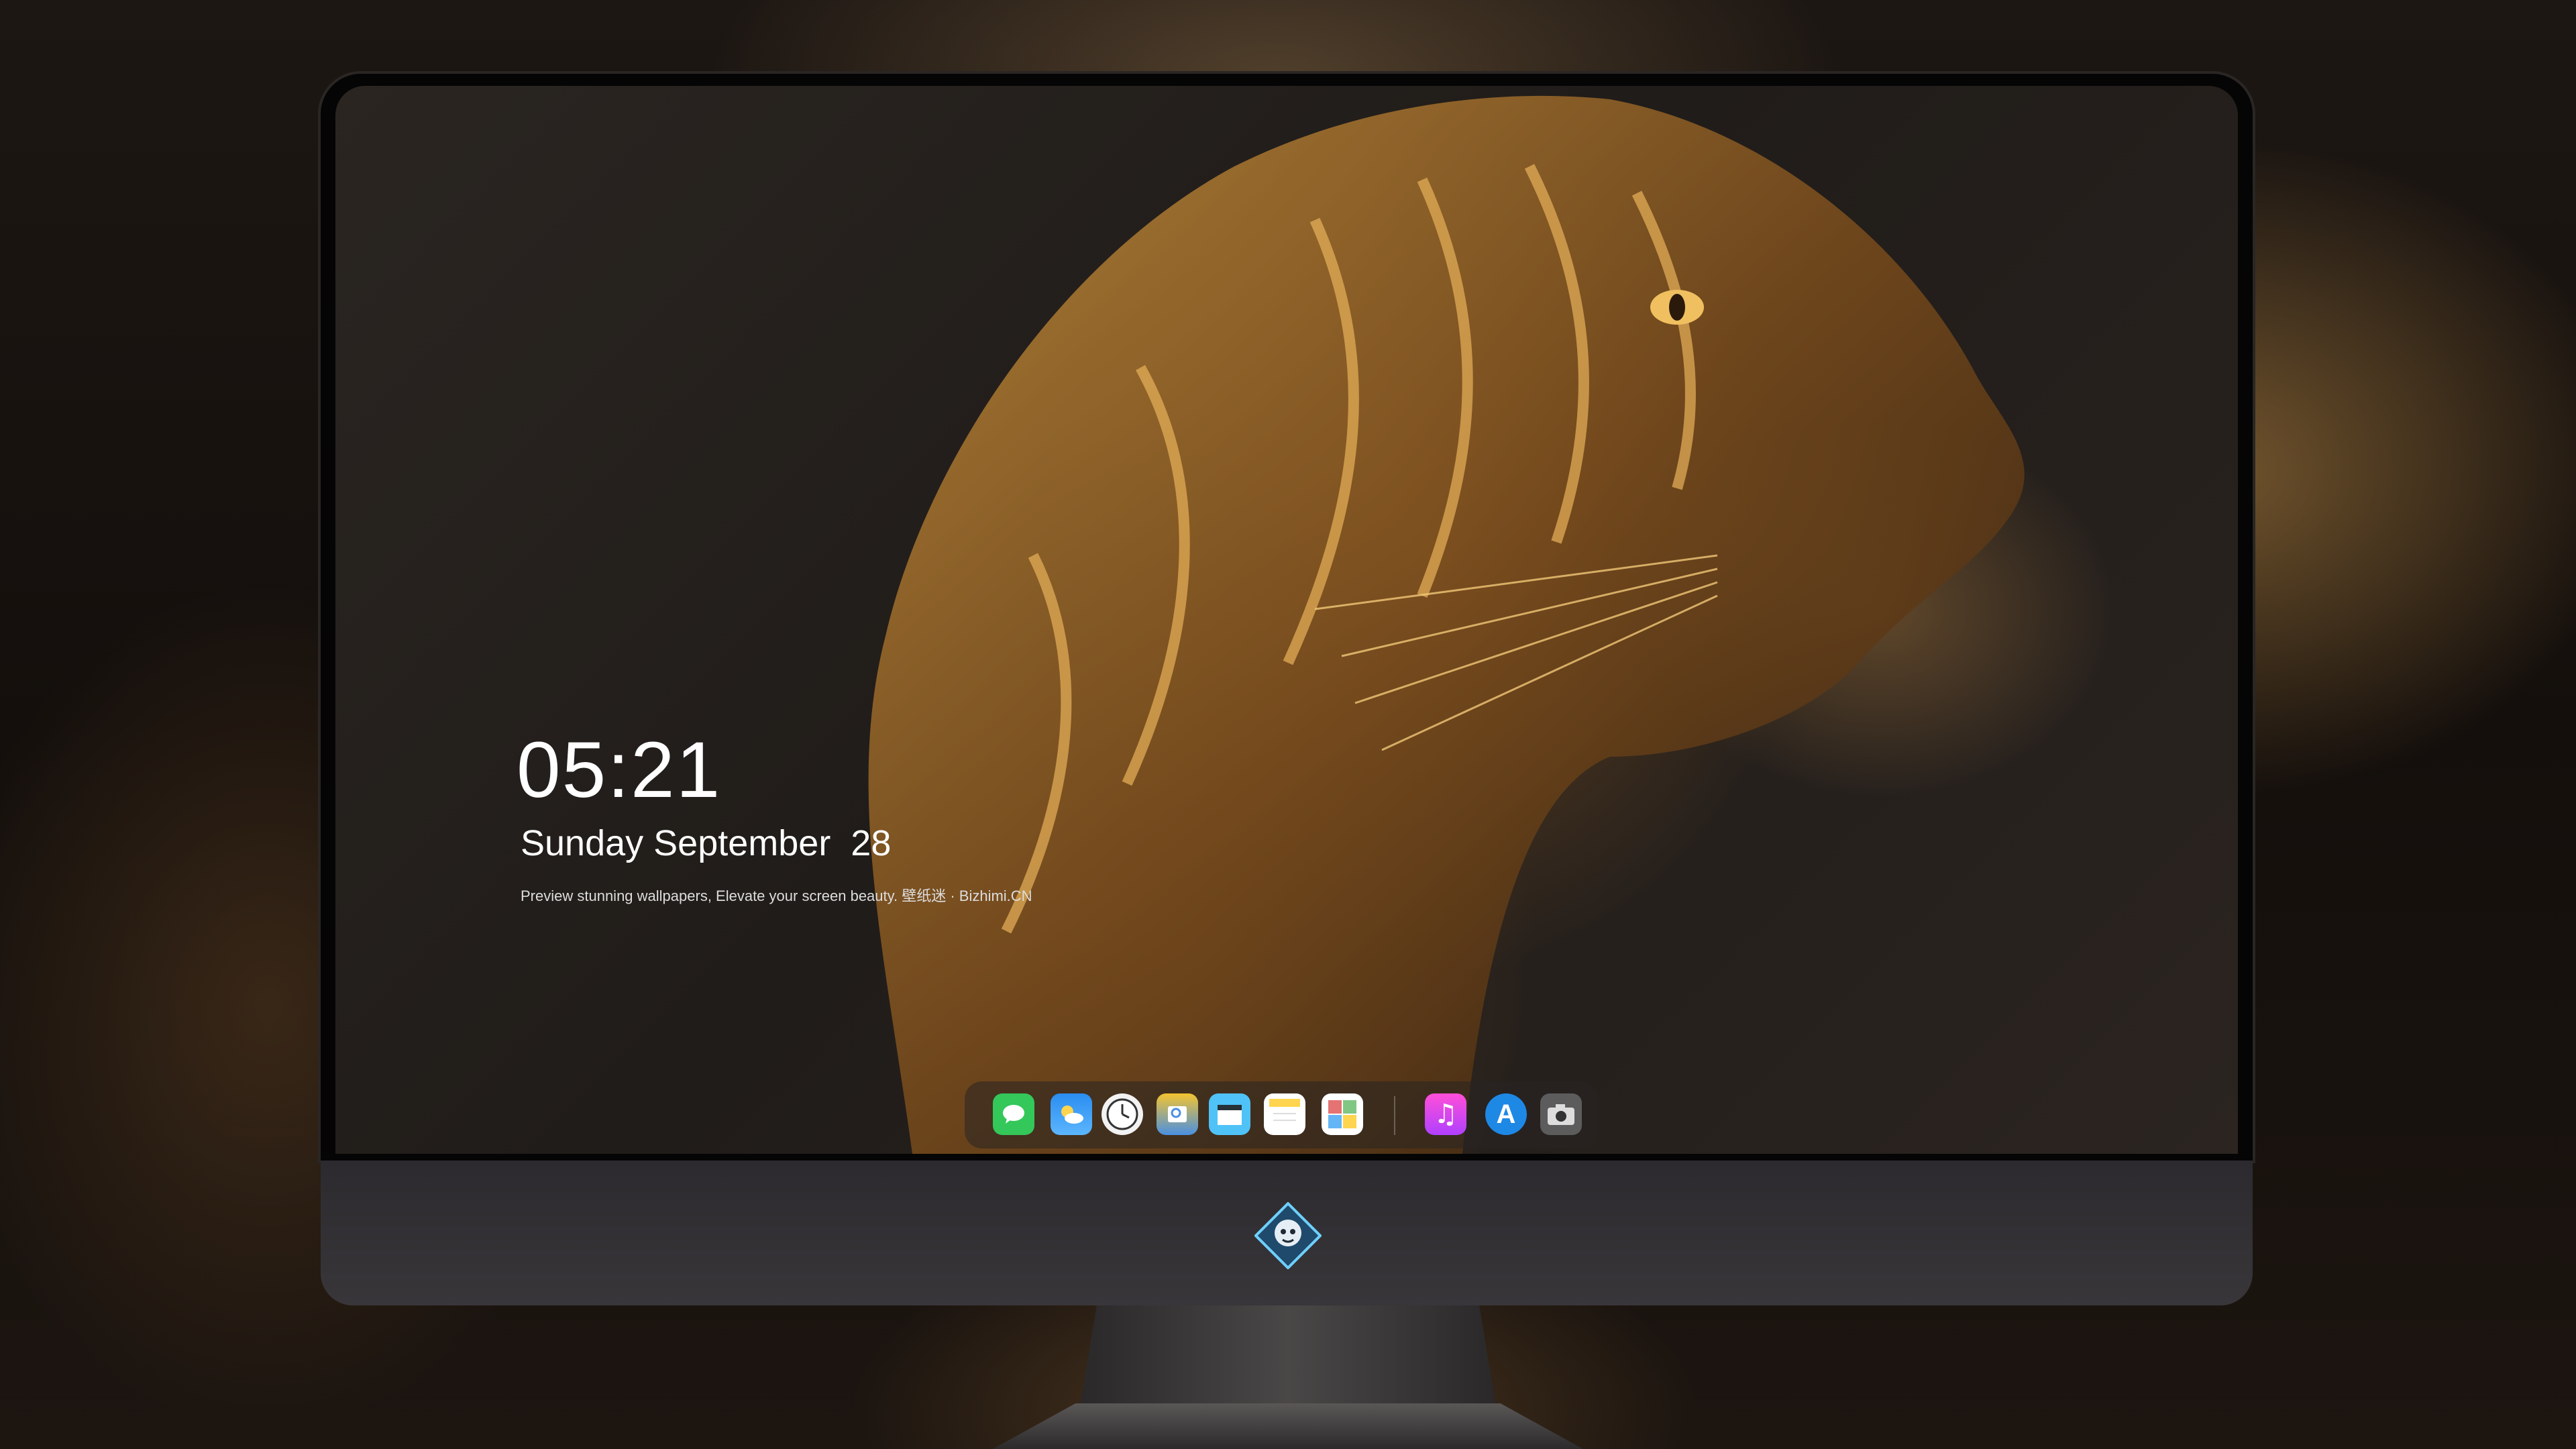 This screenshot has height=1449, width=2576. What do you see at coordinates (706, 843) in the screenshot?
I see `lockscreen-date: Sunday September 28` at bounding box center [706, 843].